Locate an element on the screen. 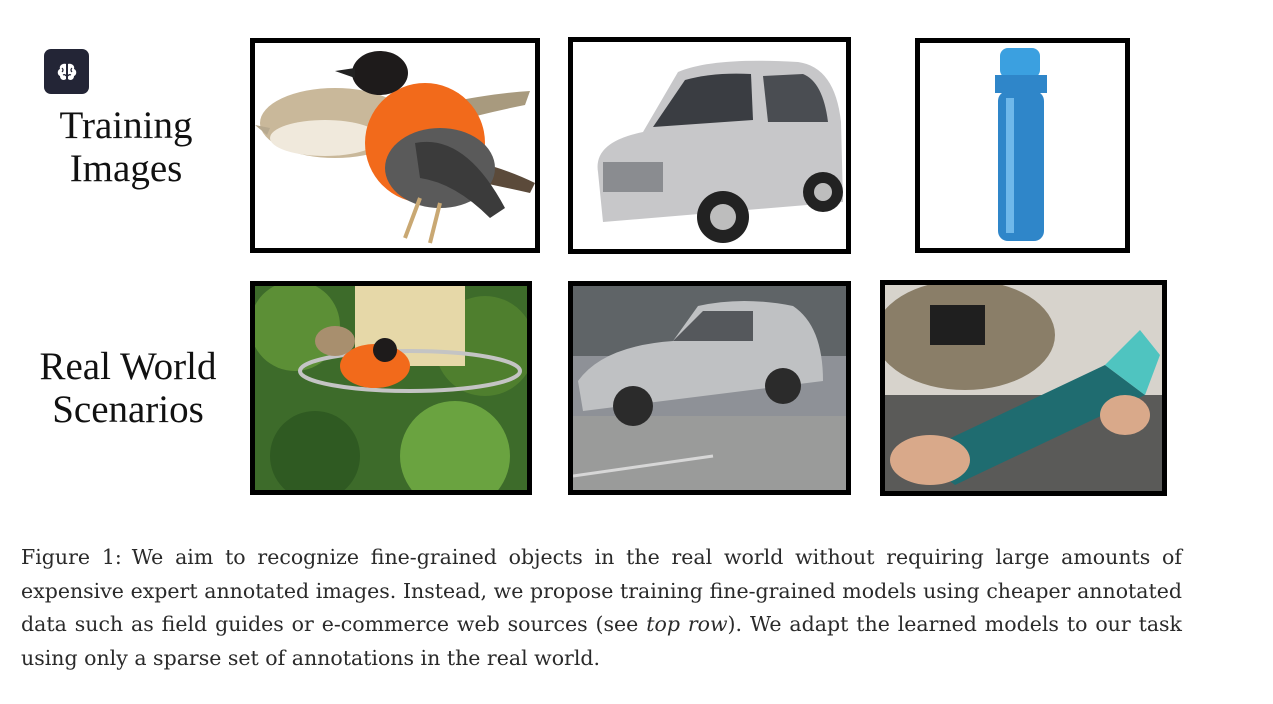 The image size is (1273, 704). bird-illustration-panel is located at coordinates (395, 145).